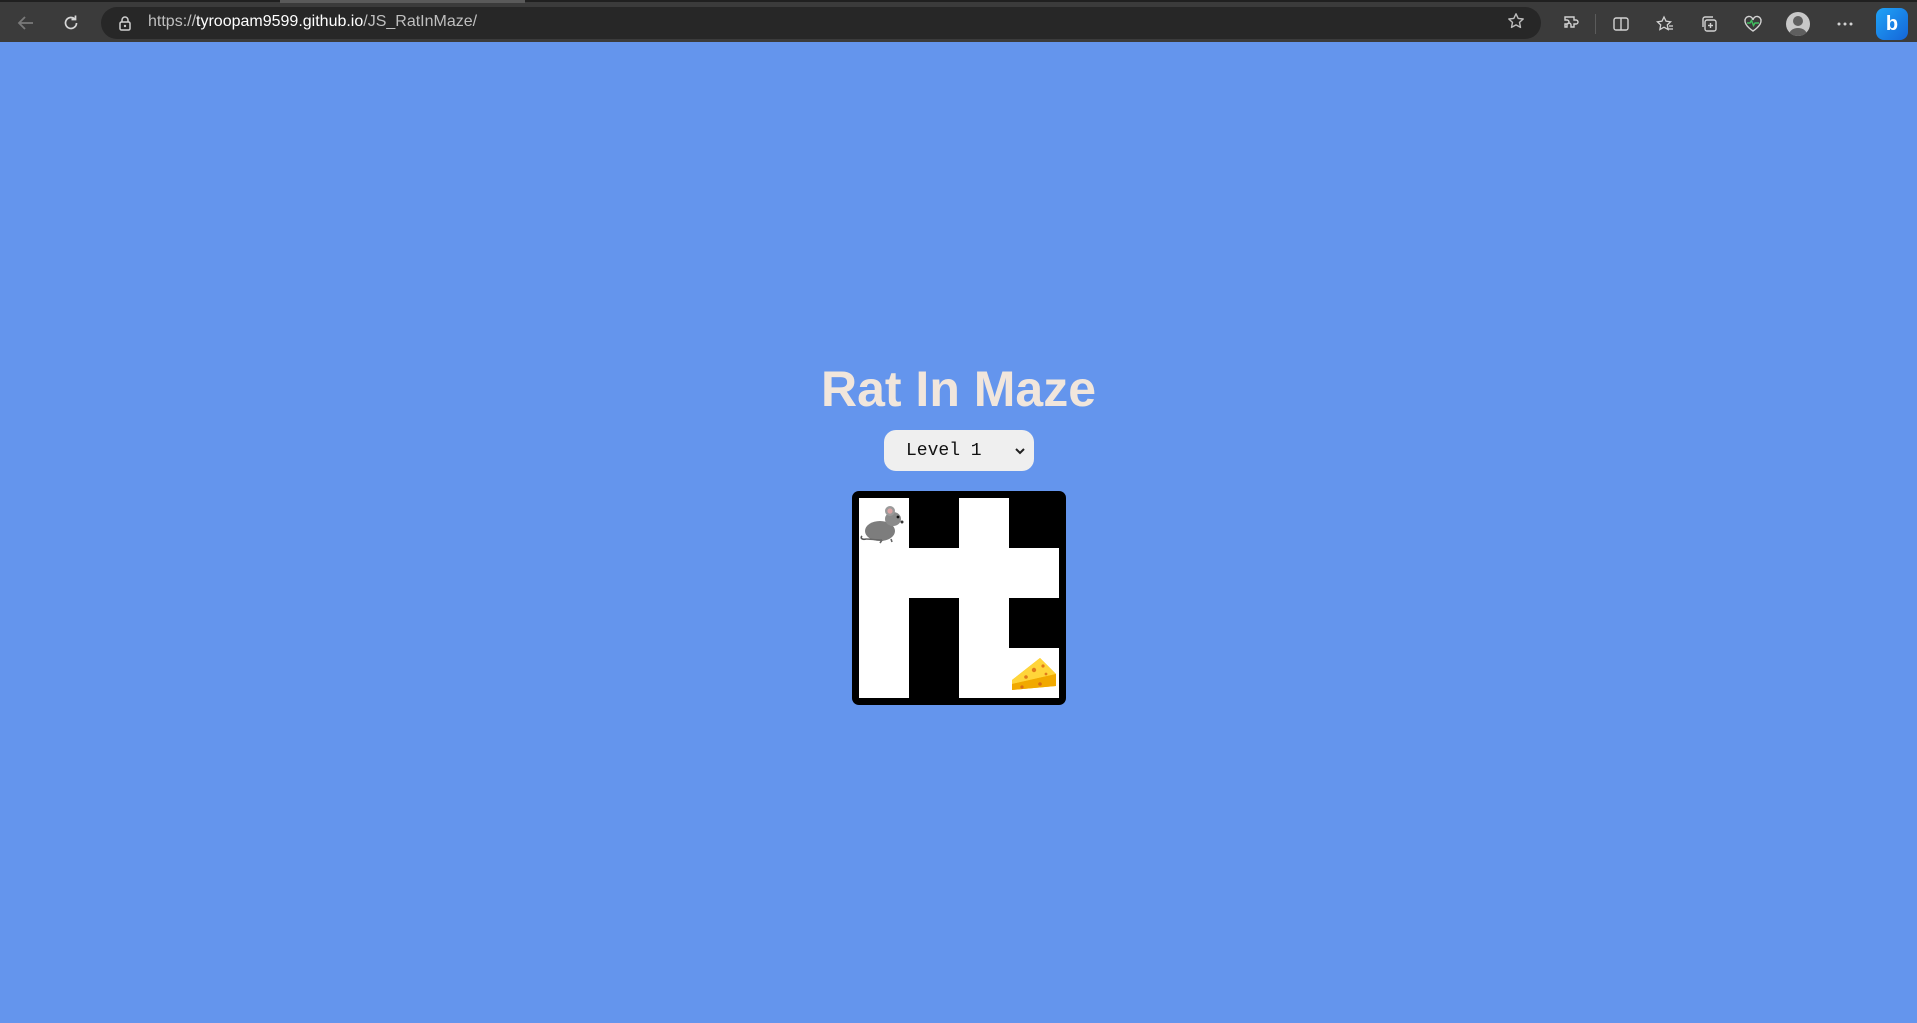 This screenshot has height=1023, width=1917. Describe the element at coordinates (958, 389) in the screenshot. I see `page-title: Rat In Maze` at that location.